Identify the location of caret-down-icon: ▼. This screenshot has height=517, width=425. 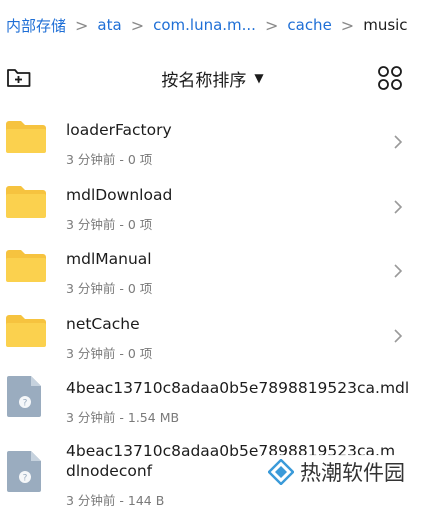
(259, 78).